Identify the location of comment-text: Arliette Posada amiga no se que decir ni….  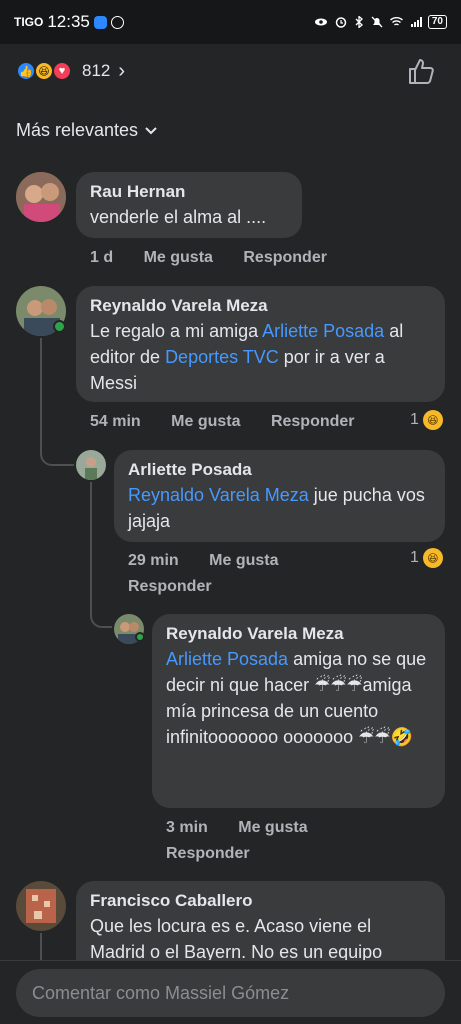
(298, 698).